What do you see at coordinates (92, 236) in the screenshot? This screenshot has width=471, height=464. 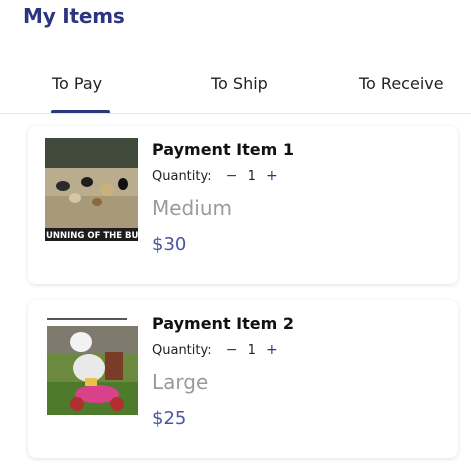 I see `svg-text: UNNING OF THE BUL` at bounding box center [92, 236].